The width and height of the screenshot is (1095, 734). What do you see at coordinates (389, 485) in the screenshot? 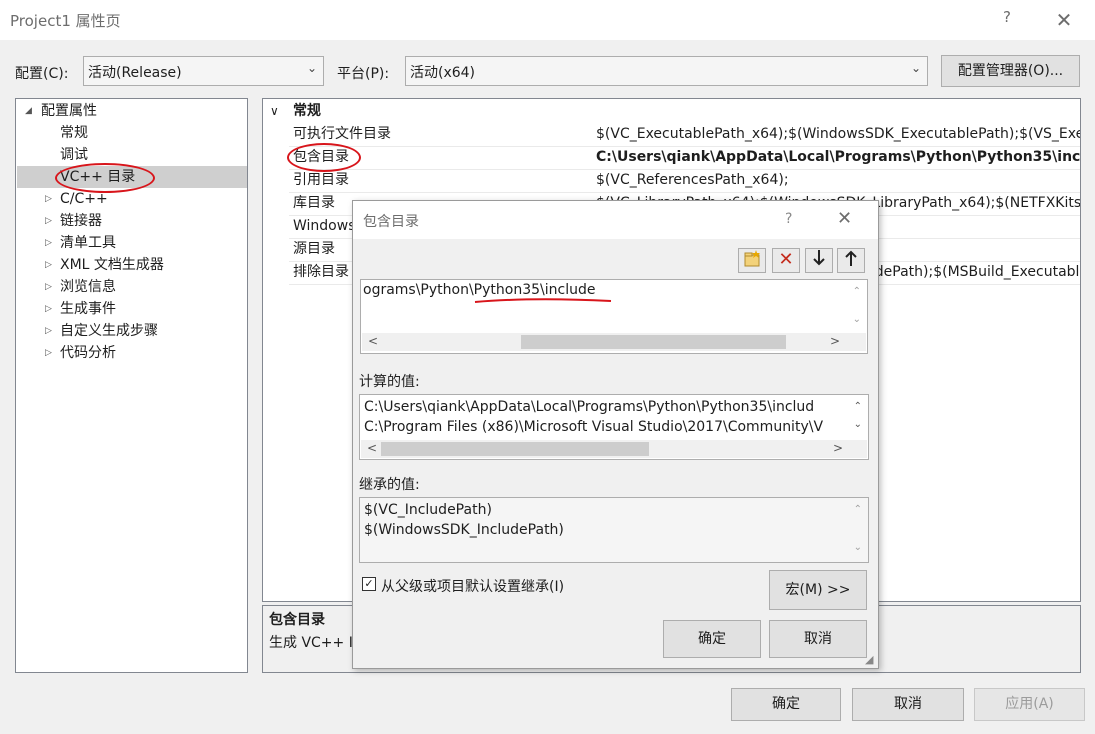
I see `inherited-values-label: 继承的值:` at bounding box center [389, 485].